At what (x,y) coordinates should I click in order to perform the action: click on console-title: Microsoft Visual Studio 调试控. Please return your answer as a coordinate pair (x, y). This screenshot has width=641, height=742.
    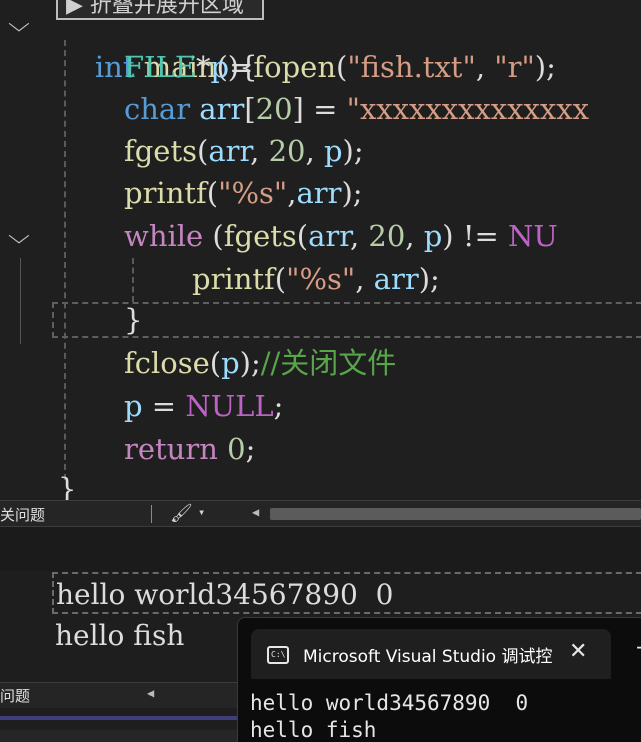
    Looking at the image, I should click on (428, 657).